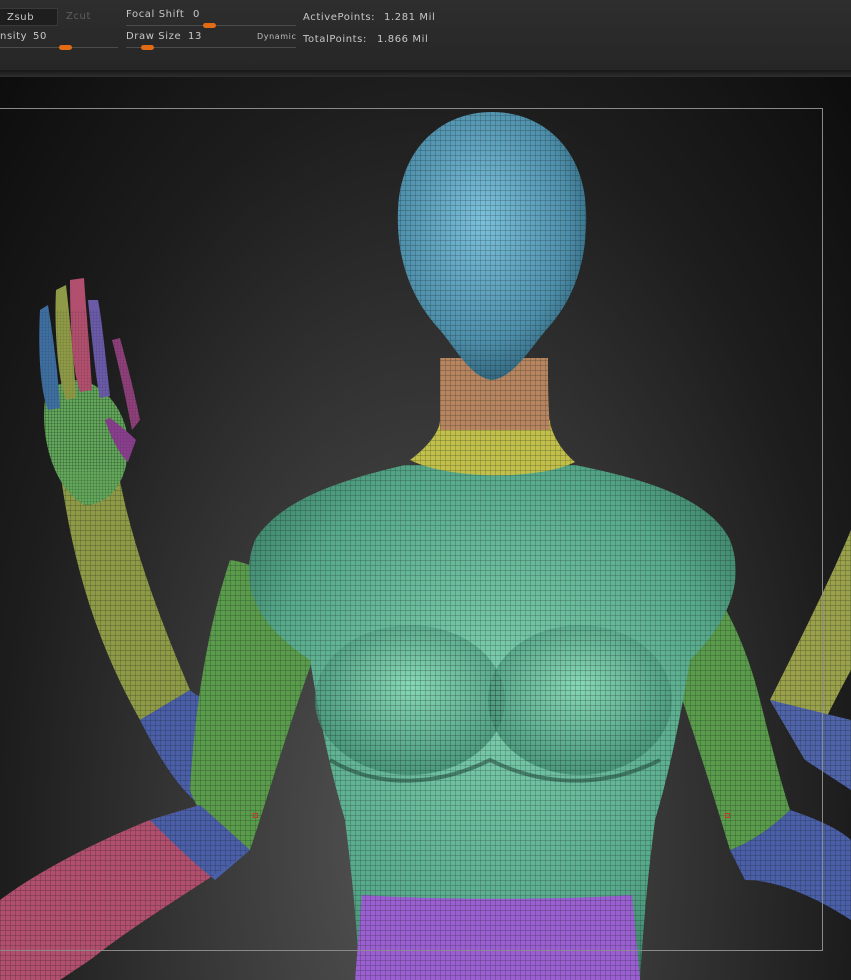 This screenshot has height=980, width=851. What do you see at coordinates (255, 815) in the screenshot?
I see `gizmo-marker-left` at bounding box center [255, 815].